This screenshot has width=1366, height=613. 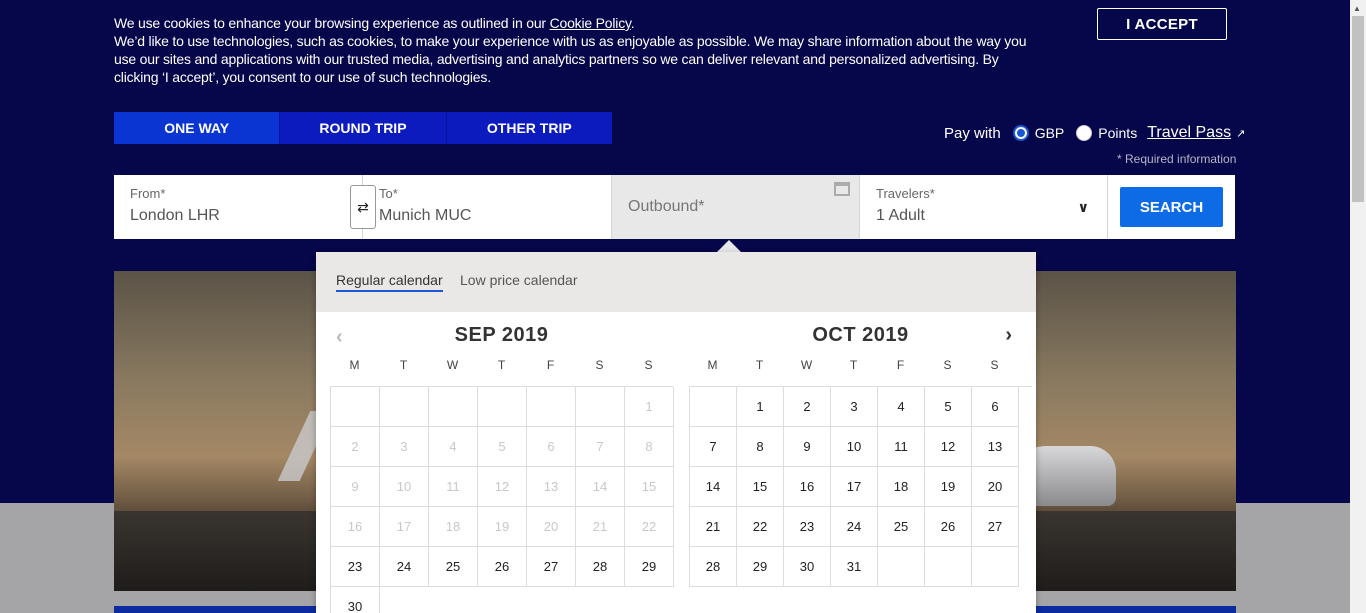 I want to click on day-cell: 20, so click(x=995, y=487).